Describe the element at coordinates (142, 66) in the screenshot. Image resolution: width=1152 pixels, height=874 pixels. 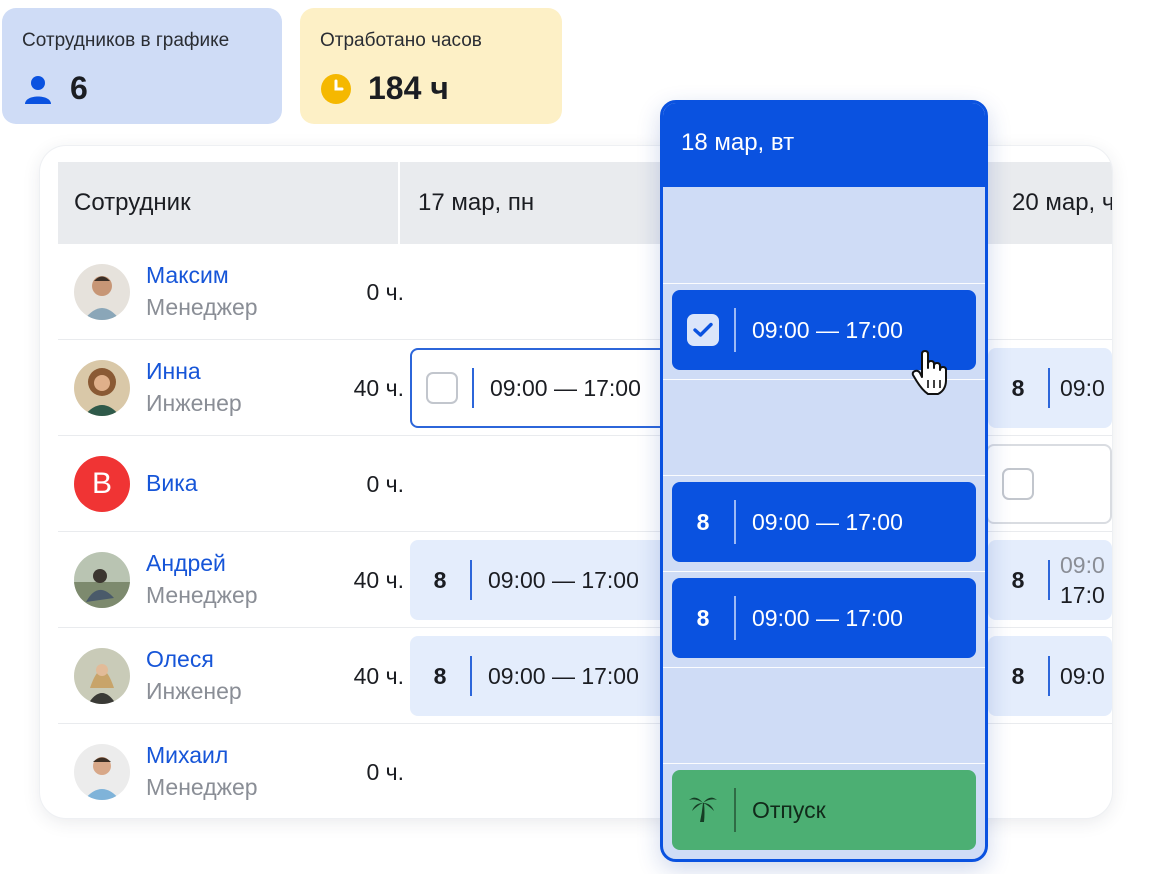
I see `stat-card-employees: Сотрудников в графике 6` at that location.